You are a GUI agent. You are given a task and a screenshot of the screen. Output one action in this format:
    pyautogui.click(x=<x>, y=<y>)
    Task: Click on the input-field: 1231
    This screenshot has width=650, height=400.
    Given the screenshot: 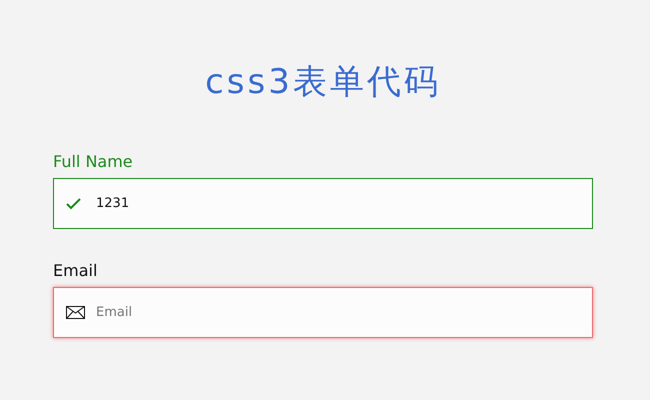 What is the action you would take?
    pyautogui.click(x=323, y=203)
    